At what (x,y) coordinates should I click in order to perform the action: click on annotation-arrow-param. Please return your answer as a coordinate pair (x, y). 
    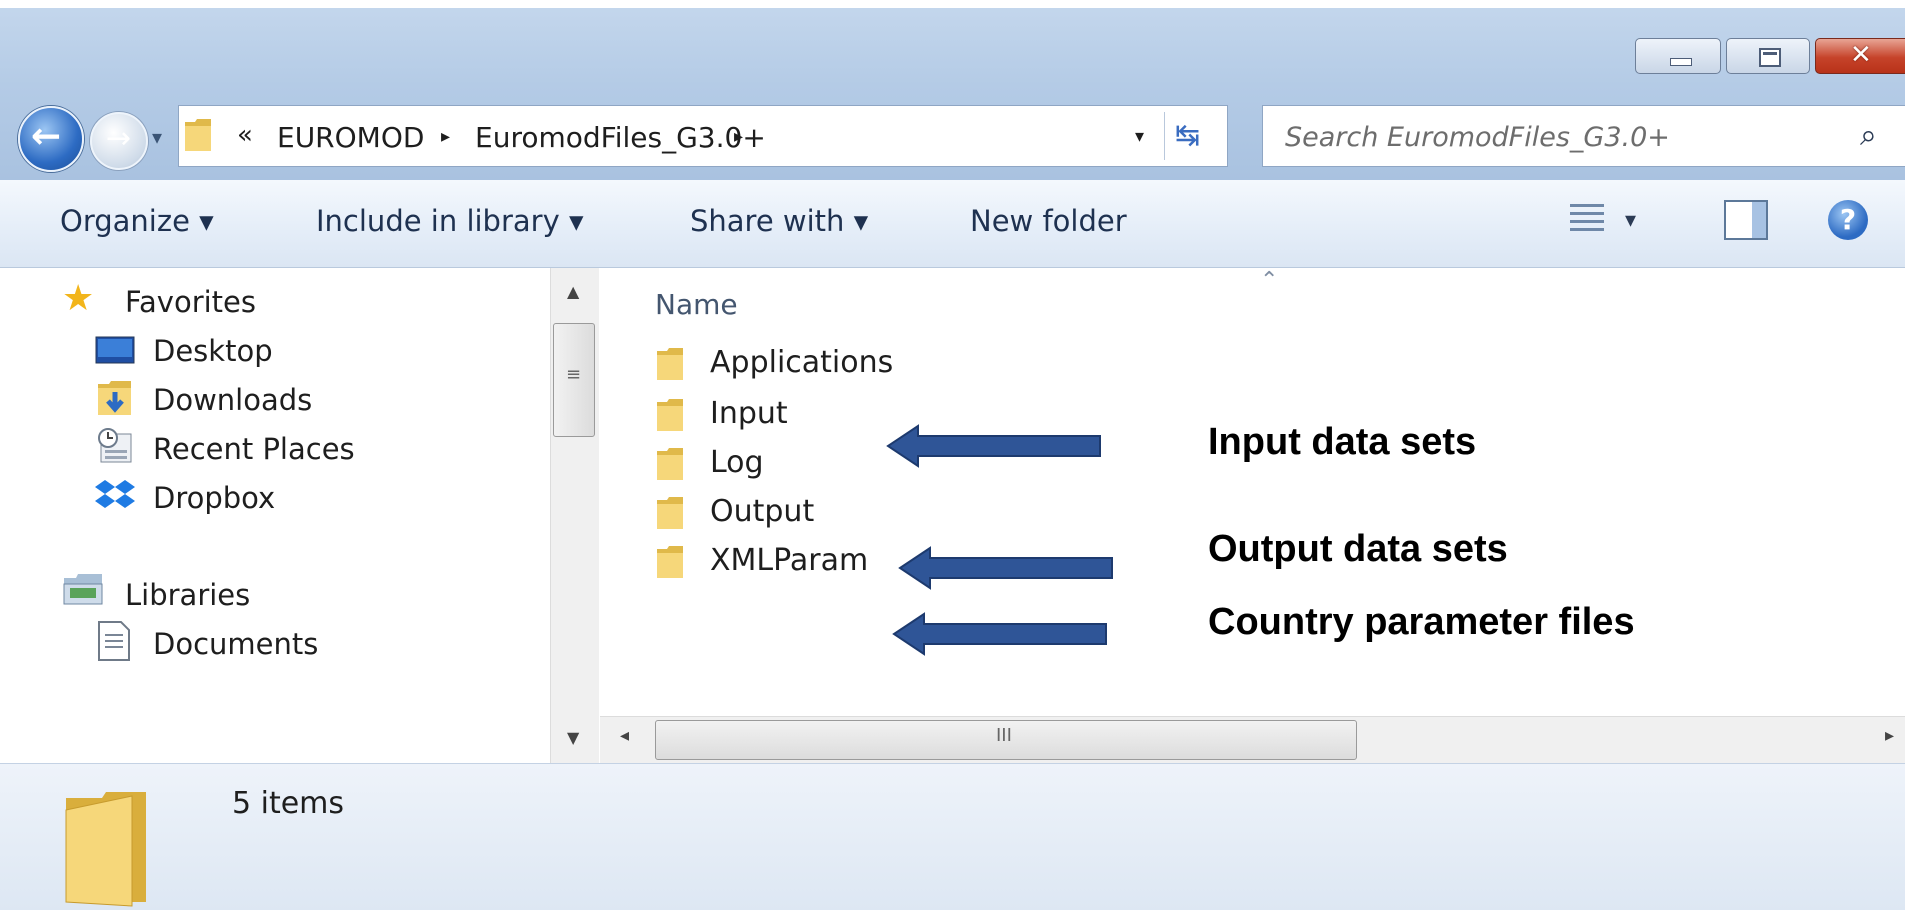
    Looking at the image, I should click on (999, 634).